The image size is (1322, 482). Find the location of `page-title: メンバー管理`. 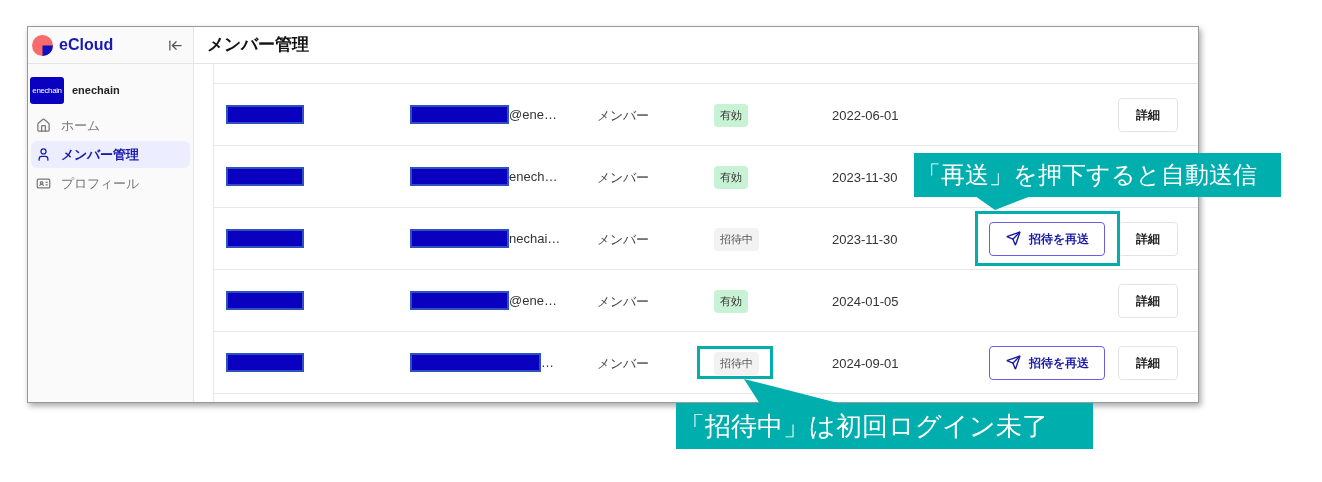

page-title: メンバー管理 is located at coordinates (258, 45).